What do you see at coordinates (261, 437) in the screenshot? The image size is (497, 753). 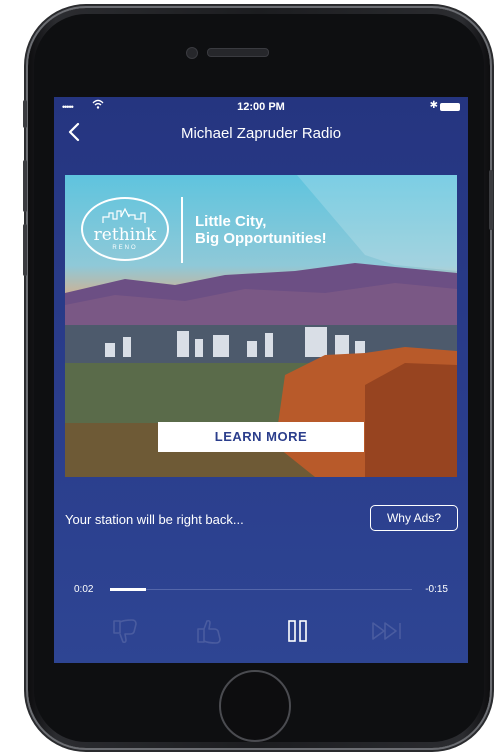 I see `learn-more-button: LEARN MORE` at bounding box center [261, 437].